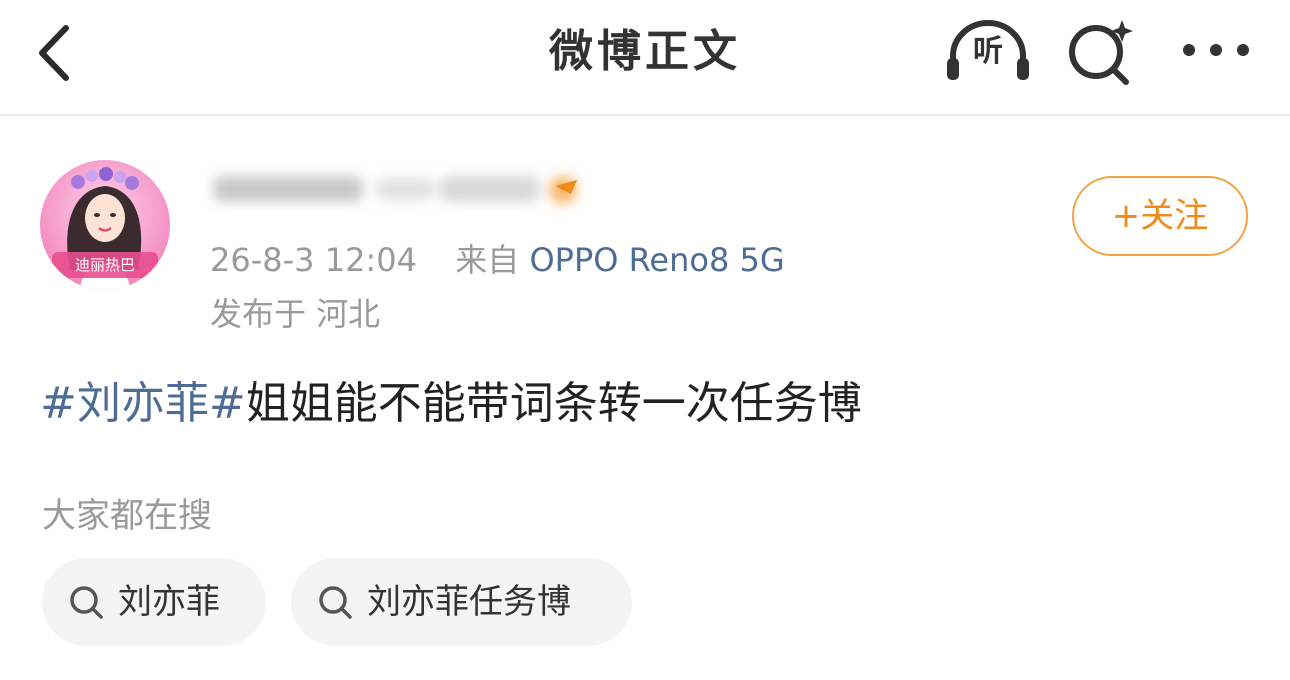 This screenshot has width=1290, height=680. I want to click on chevron-left-icon, so click(54, 53).